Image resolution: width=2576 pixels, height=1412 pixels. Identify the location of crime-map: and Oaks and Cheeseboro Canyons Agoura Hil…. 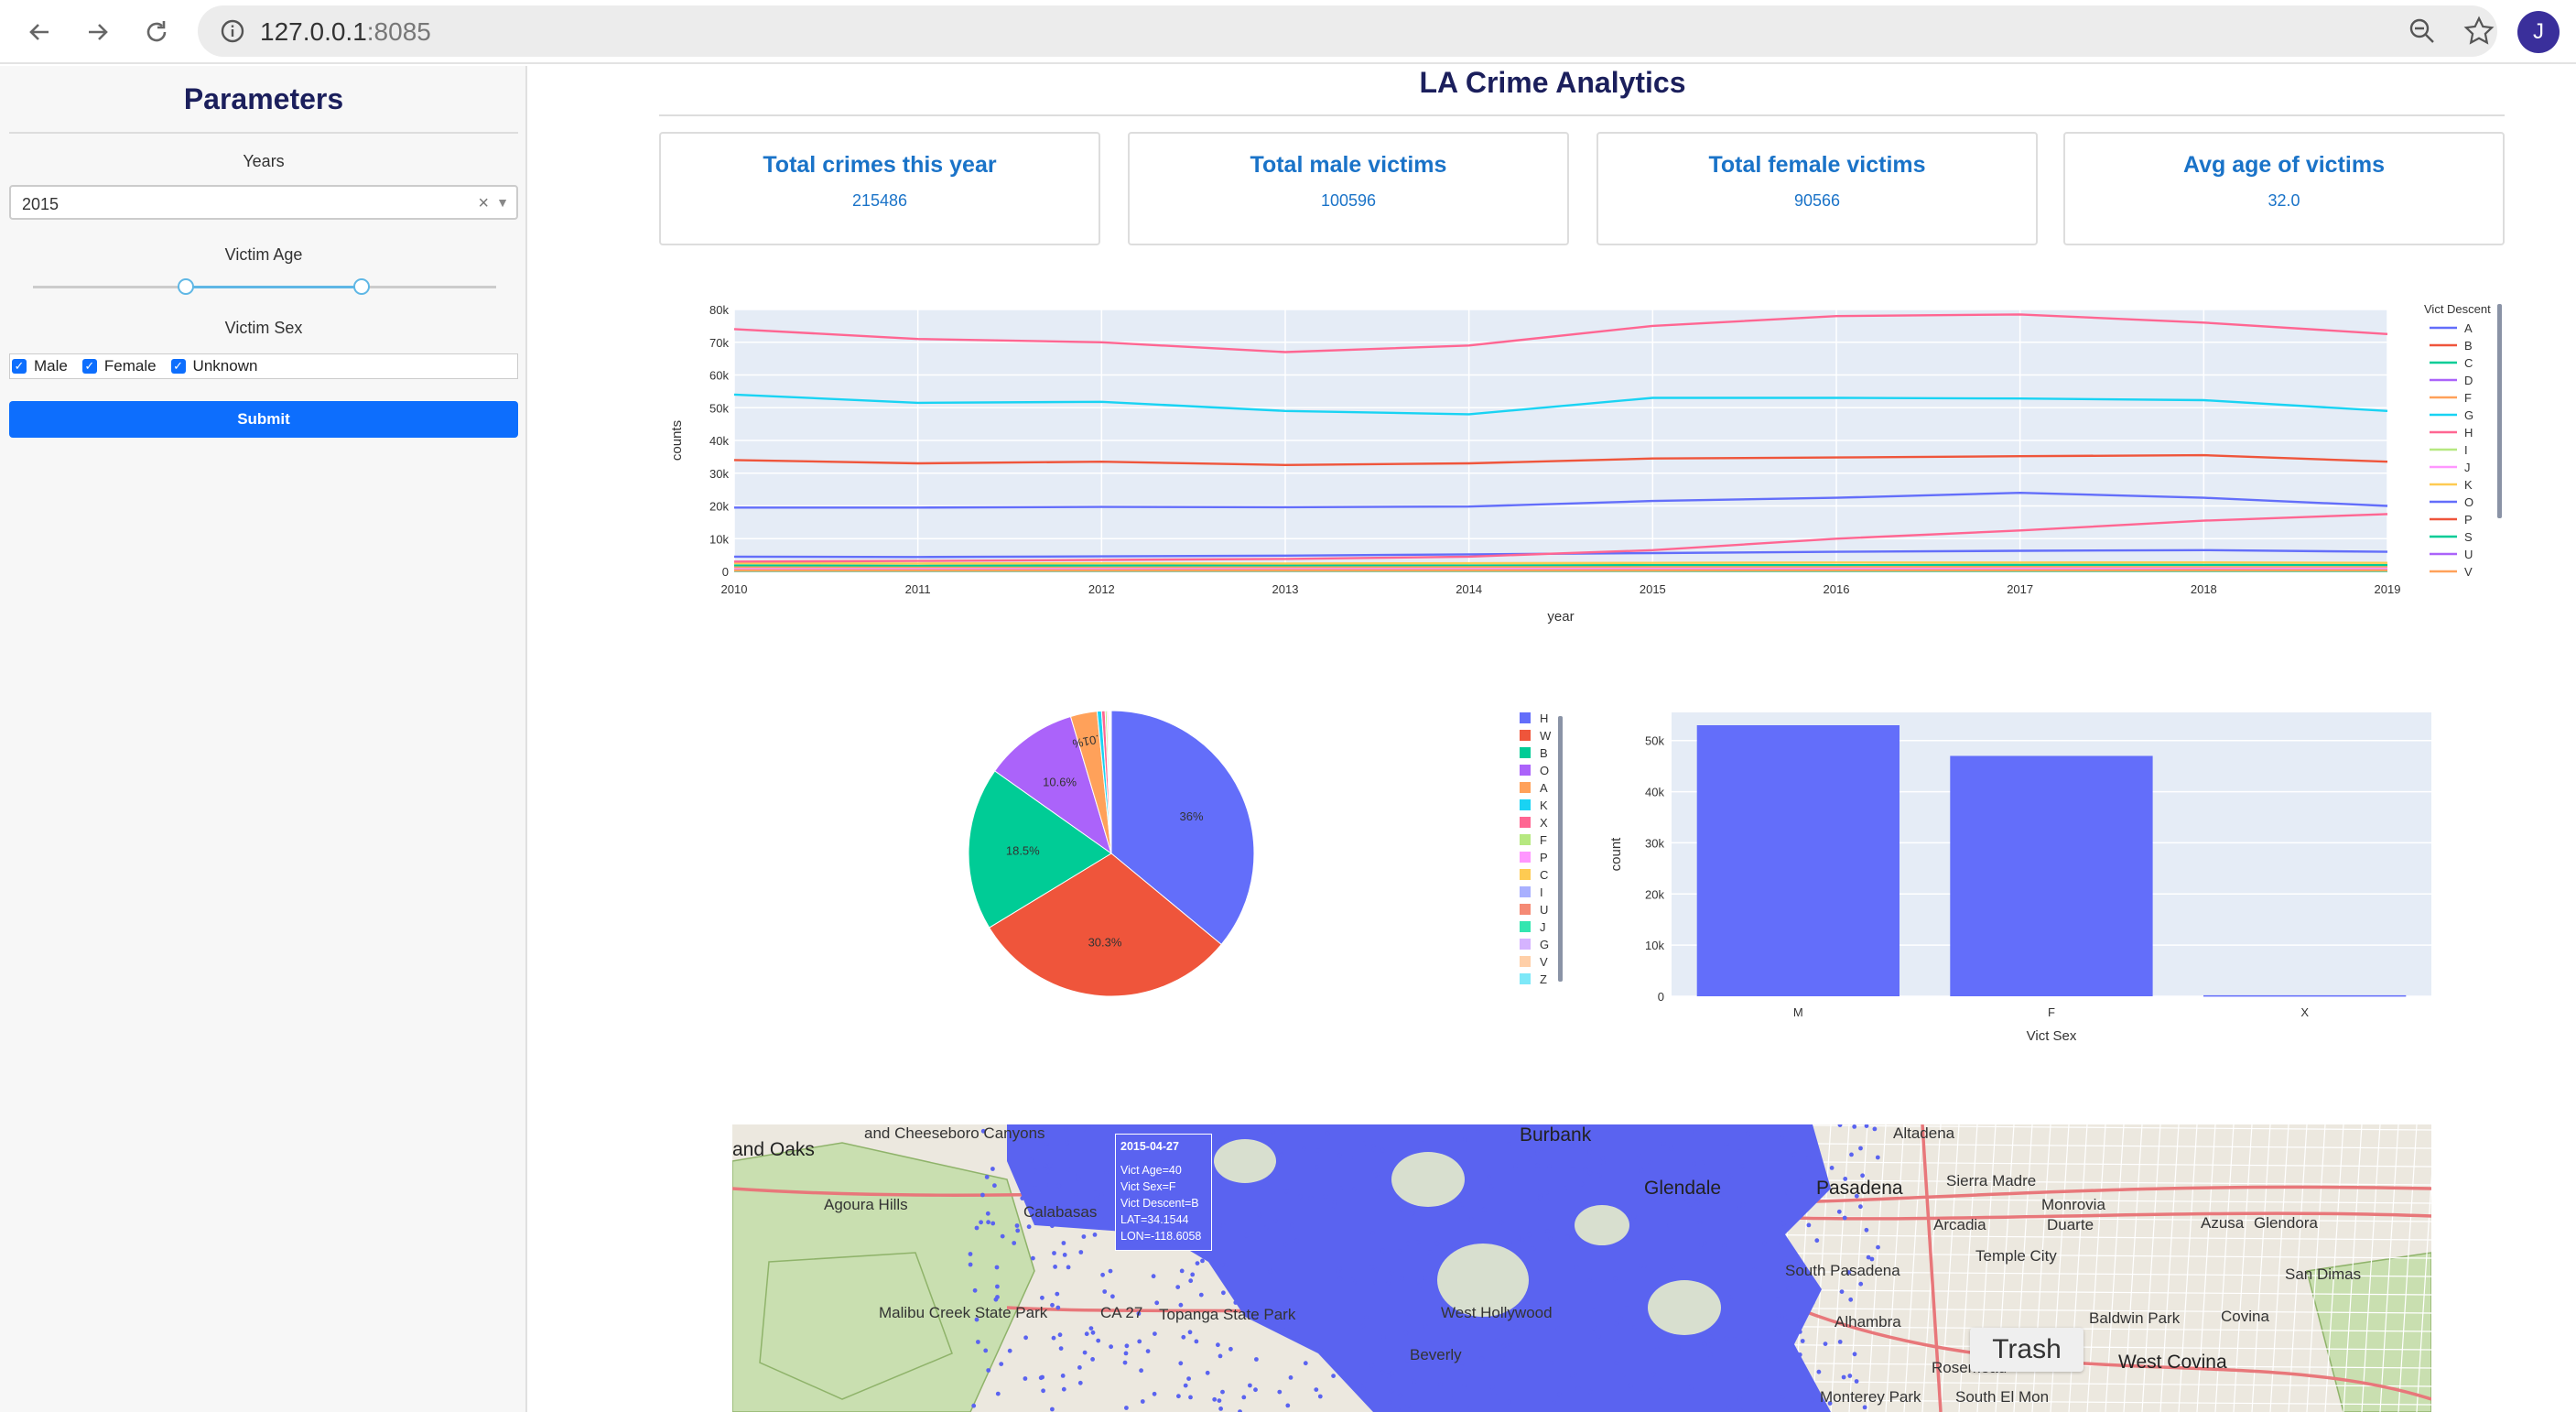
(1582, 1268).